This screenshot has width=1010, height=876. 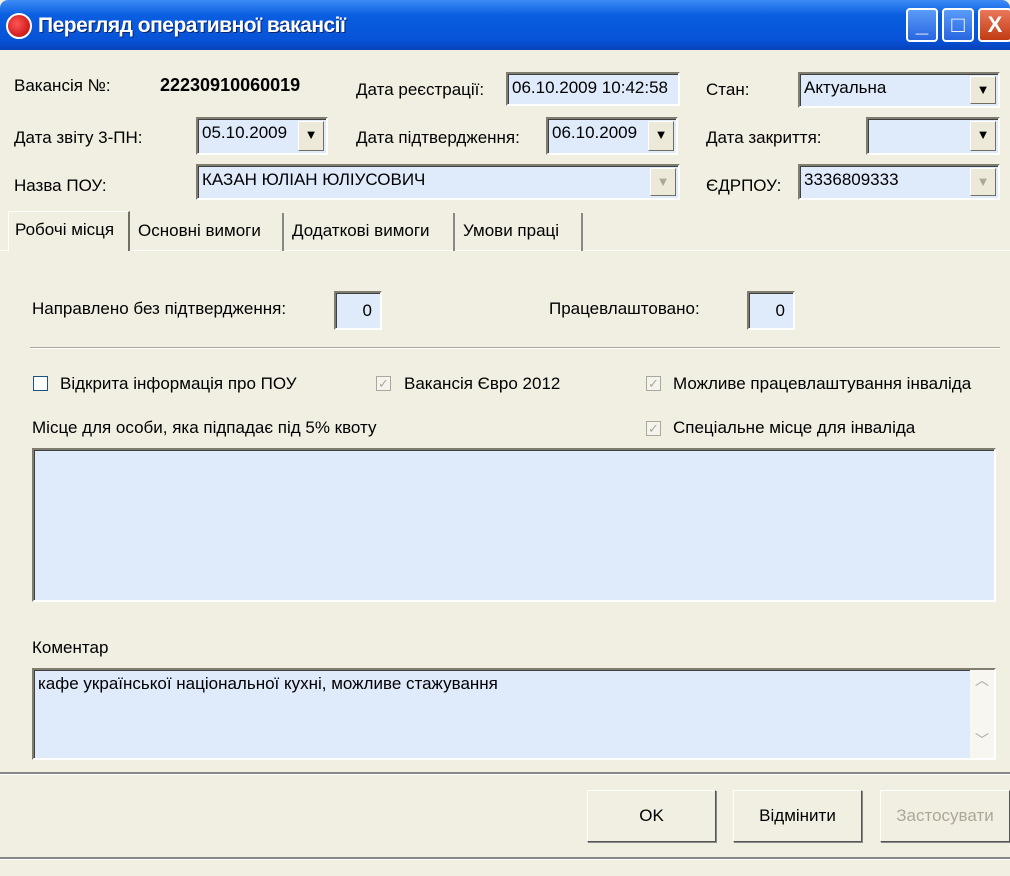 What do you see at coordinates (982, 684) in the screenshot?
I see `scroll-up-icon: ︿` at bounding box center [982, 684].